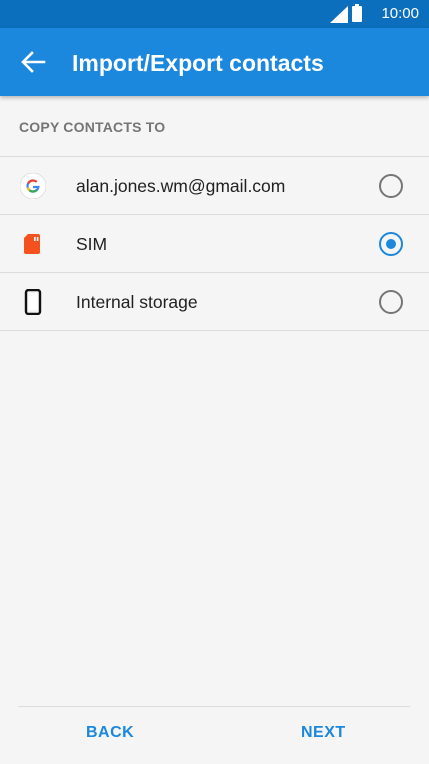 The width and height of the screenshot is (429, 764). What do you see at coordinates (92, 127) in the screenshot?
I see `section-header: COPY CONTACTS TO` at bounding box center [92, 127].